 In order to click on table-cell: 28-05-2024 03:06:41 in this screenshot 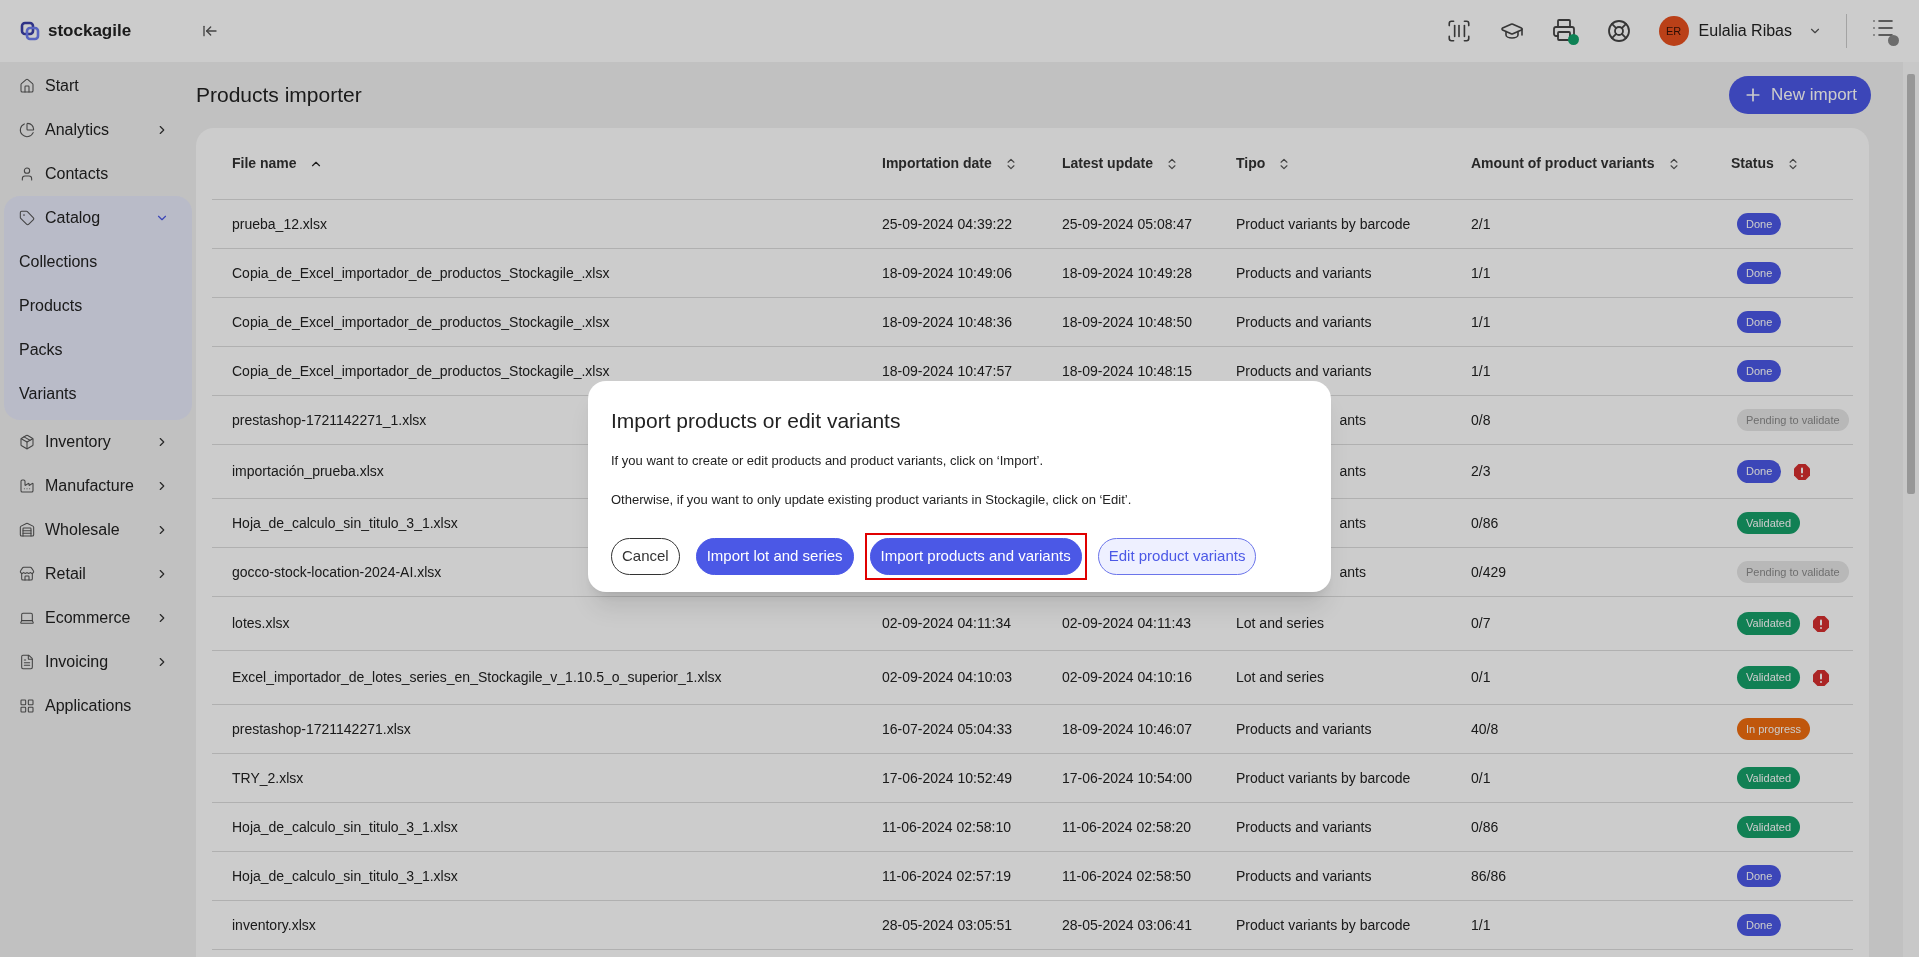, I will do `click(1127, 924)`.